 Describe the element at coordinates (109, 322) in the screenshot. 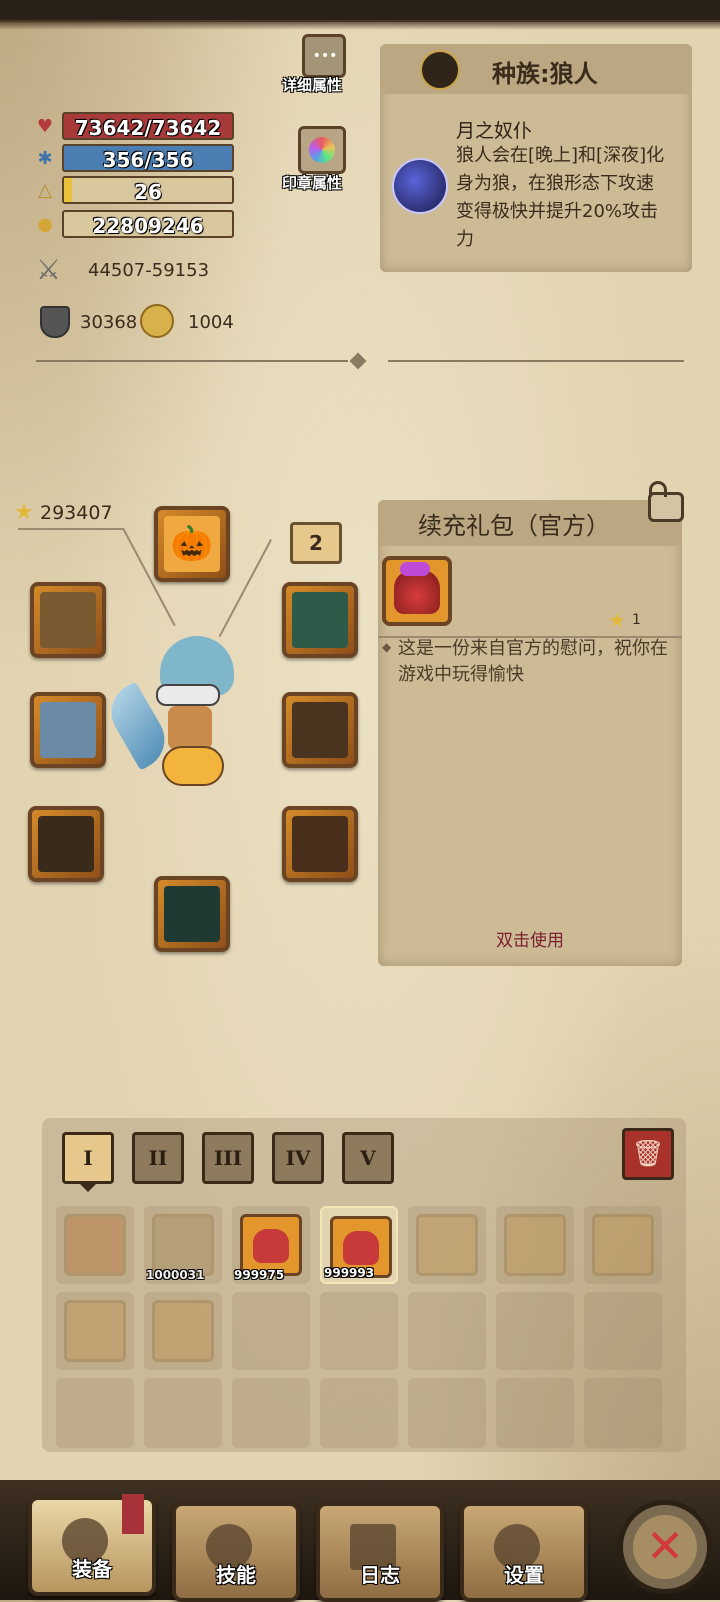

I see `armor-value: 30368` at that location.